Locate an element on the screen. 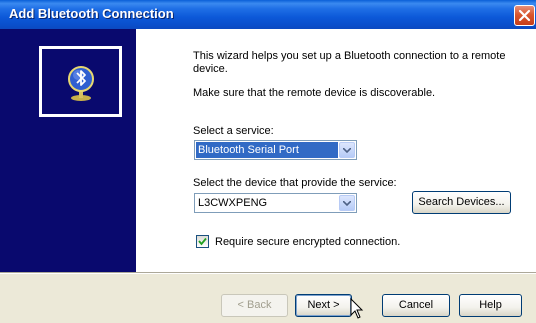  back-button: < Back is located at coordinates (254, 305).